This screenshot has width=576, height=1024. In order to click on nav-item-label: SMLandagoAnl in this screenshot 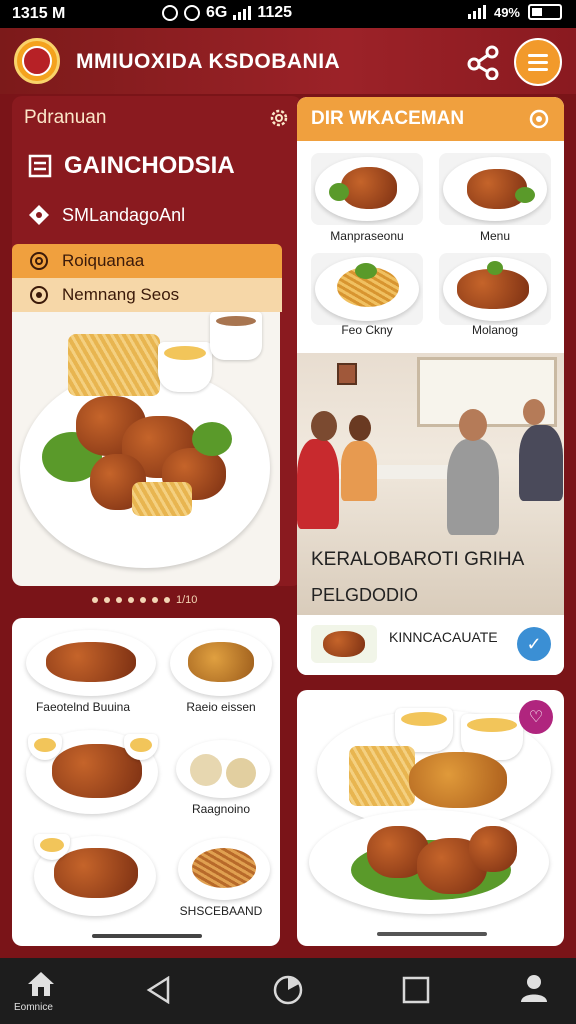, I will do `click(124, 214)`.